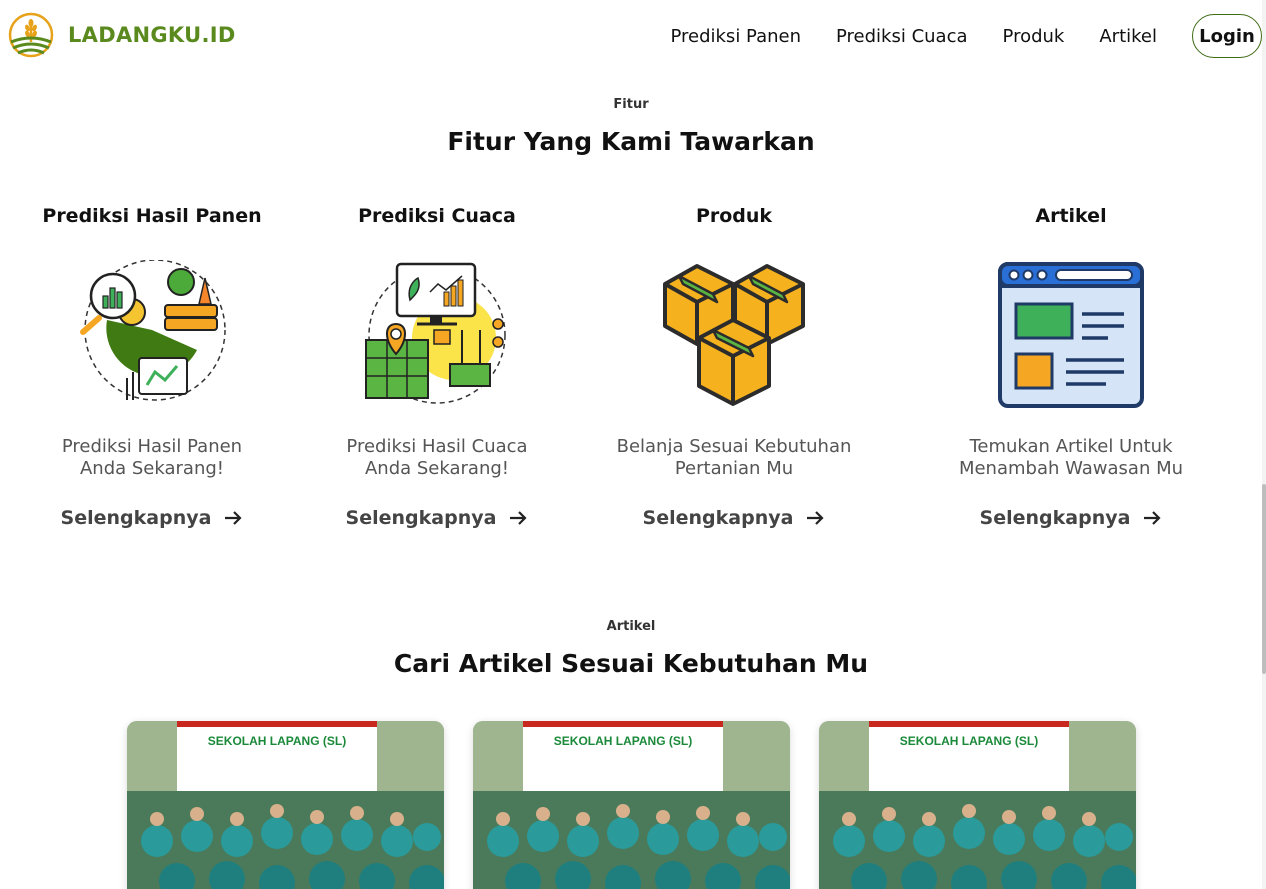 This screenshot has height=889, width=1266. Describe the element at coordinates (735, 36) in the screenshot. I see `nav-prediksi-panen: Prediksi Panen` at that location.